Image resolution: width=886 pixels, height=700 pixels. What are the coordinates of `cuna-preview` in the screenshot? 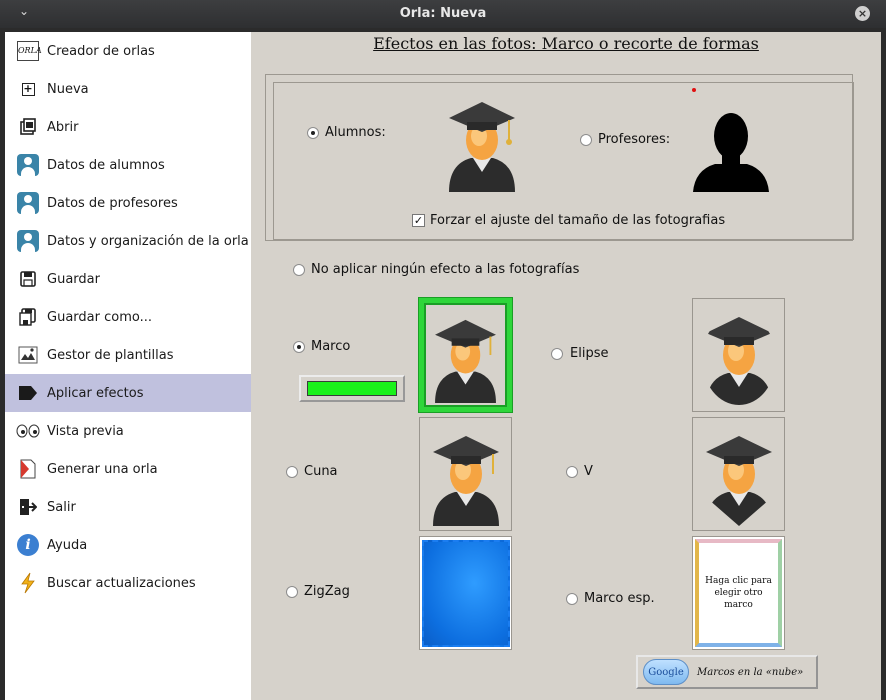 It's located at (465, 474).